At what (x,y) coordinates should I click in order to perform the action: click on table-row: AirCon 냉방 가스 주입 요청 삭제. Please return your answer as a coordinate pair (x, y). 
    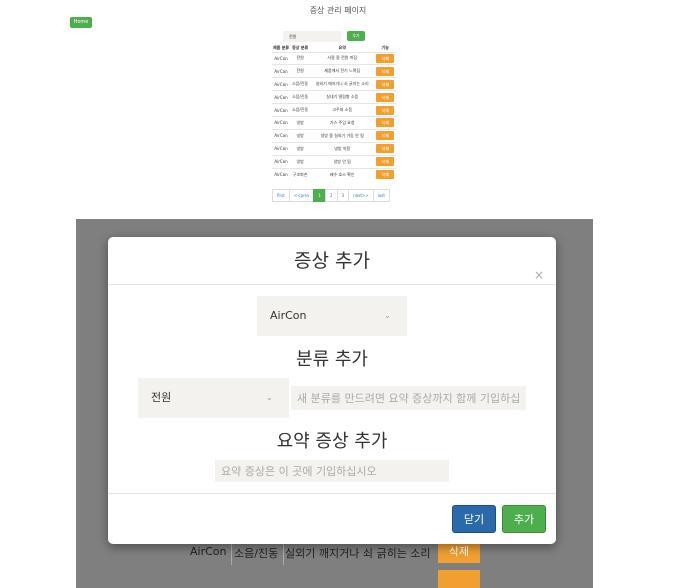
    Looking at the image, I should click on (334, 122).